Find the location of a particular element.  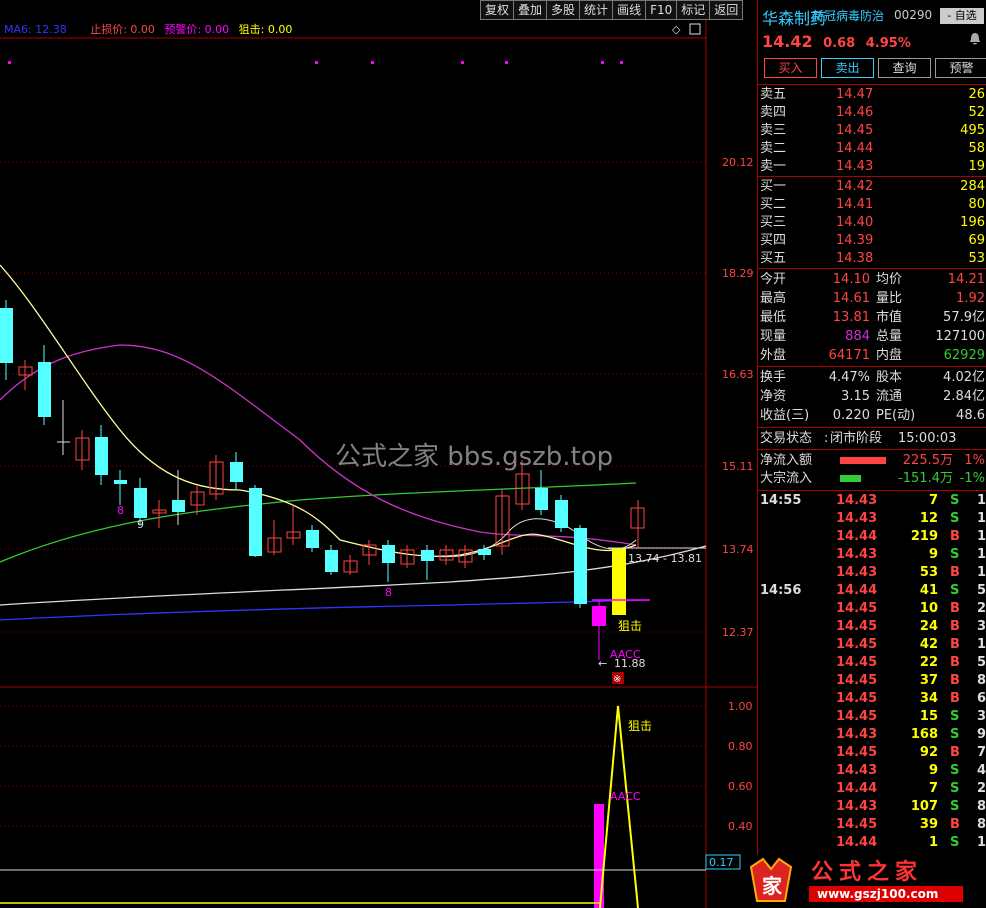

range-label: 13.74 - 13.81 is located at coordinates (665, 558).